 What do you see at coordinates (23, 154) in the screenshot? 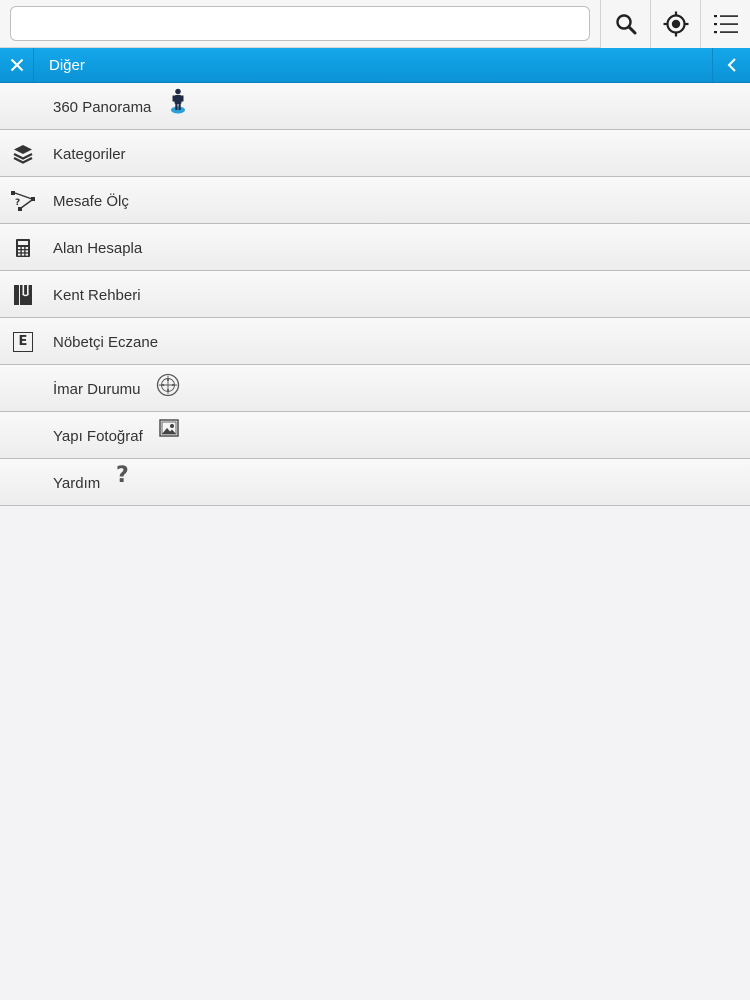
I see `layers-icon` at bounding box center [23, 154].